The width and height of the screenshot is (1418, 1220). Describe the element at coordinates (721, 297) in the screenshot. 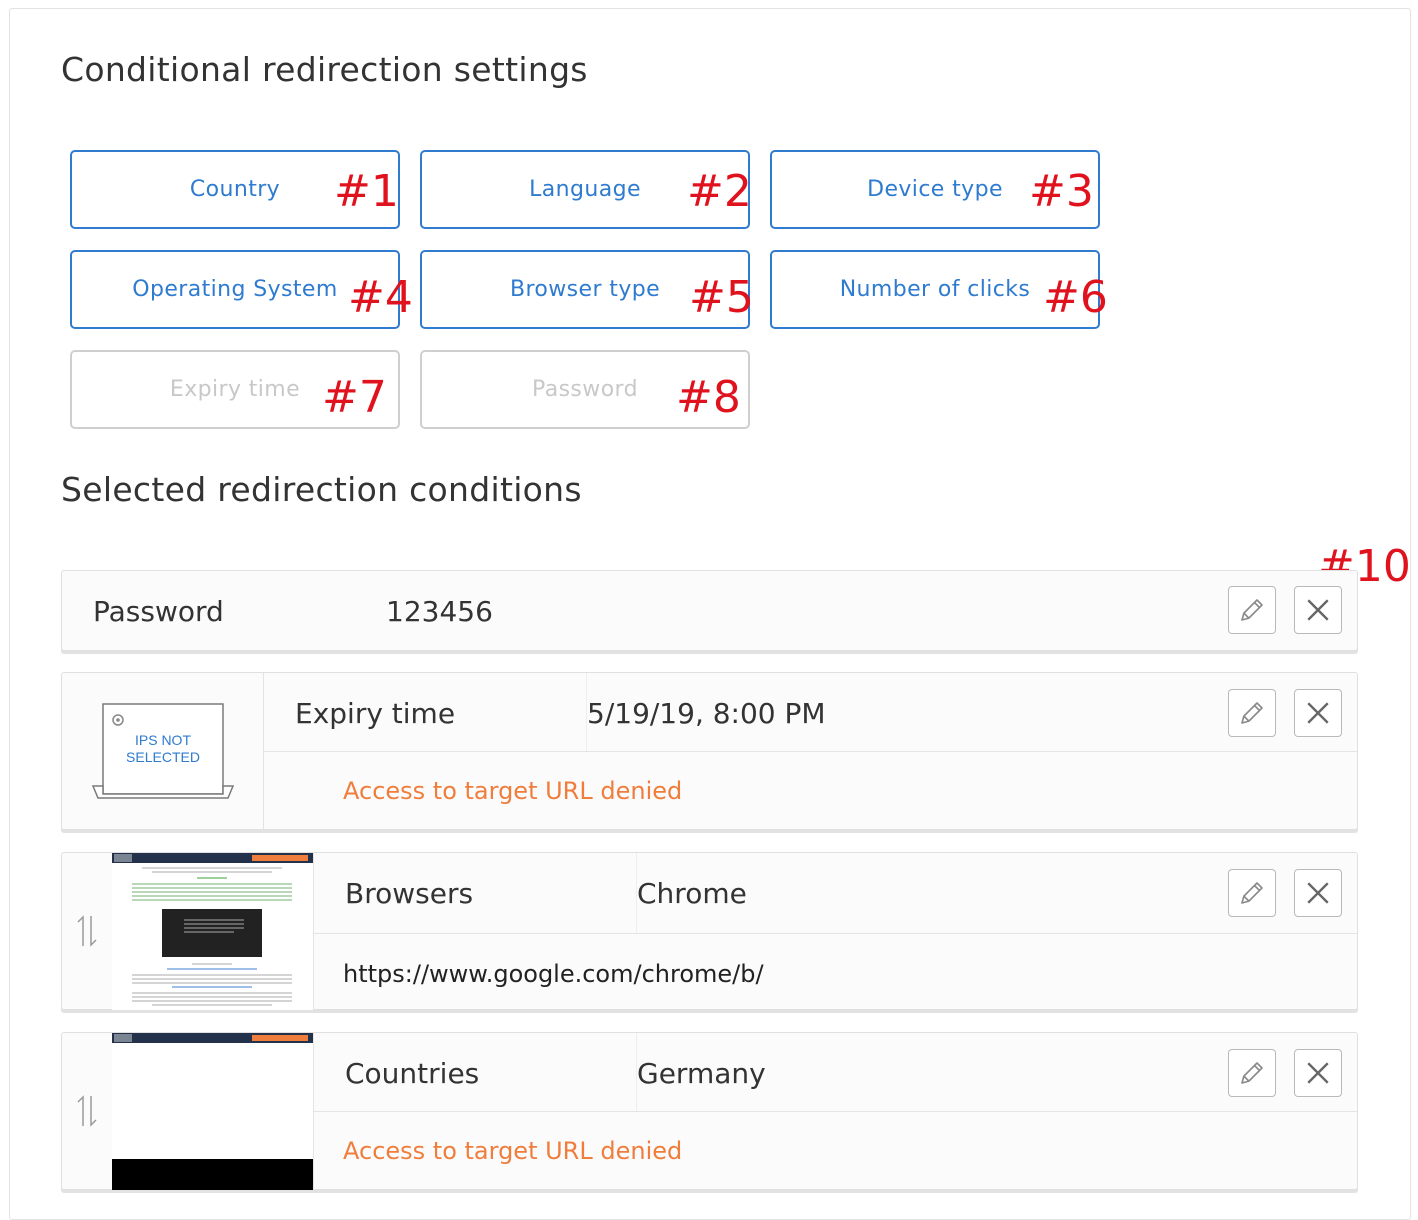

I see `annotation-tag: #5` at that location.